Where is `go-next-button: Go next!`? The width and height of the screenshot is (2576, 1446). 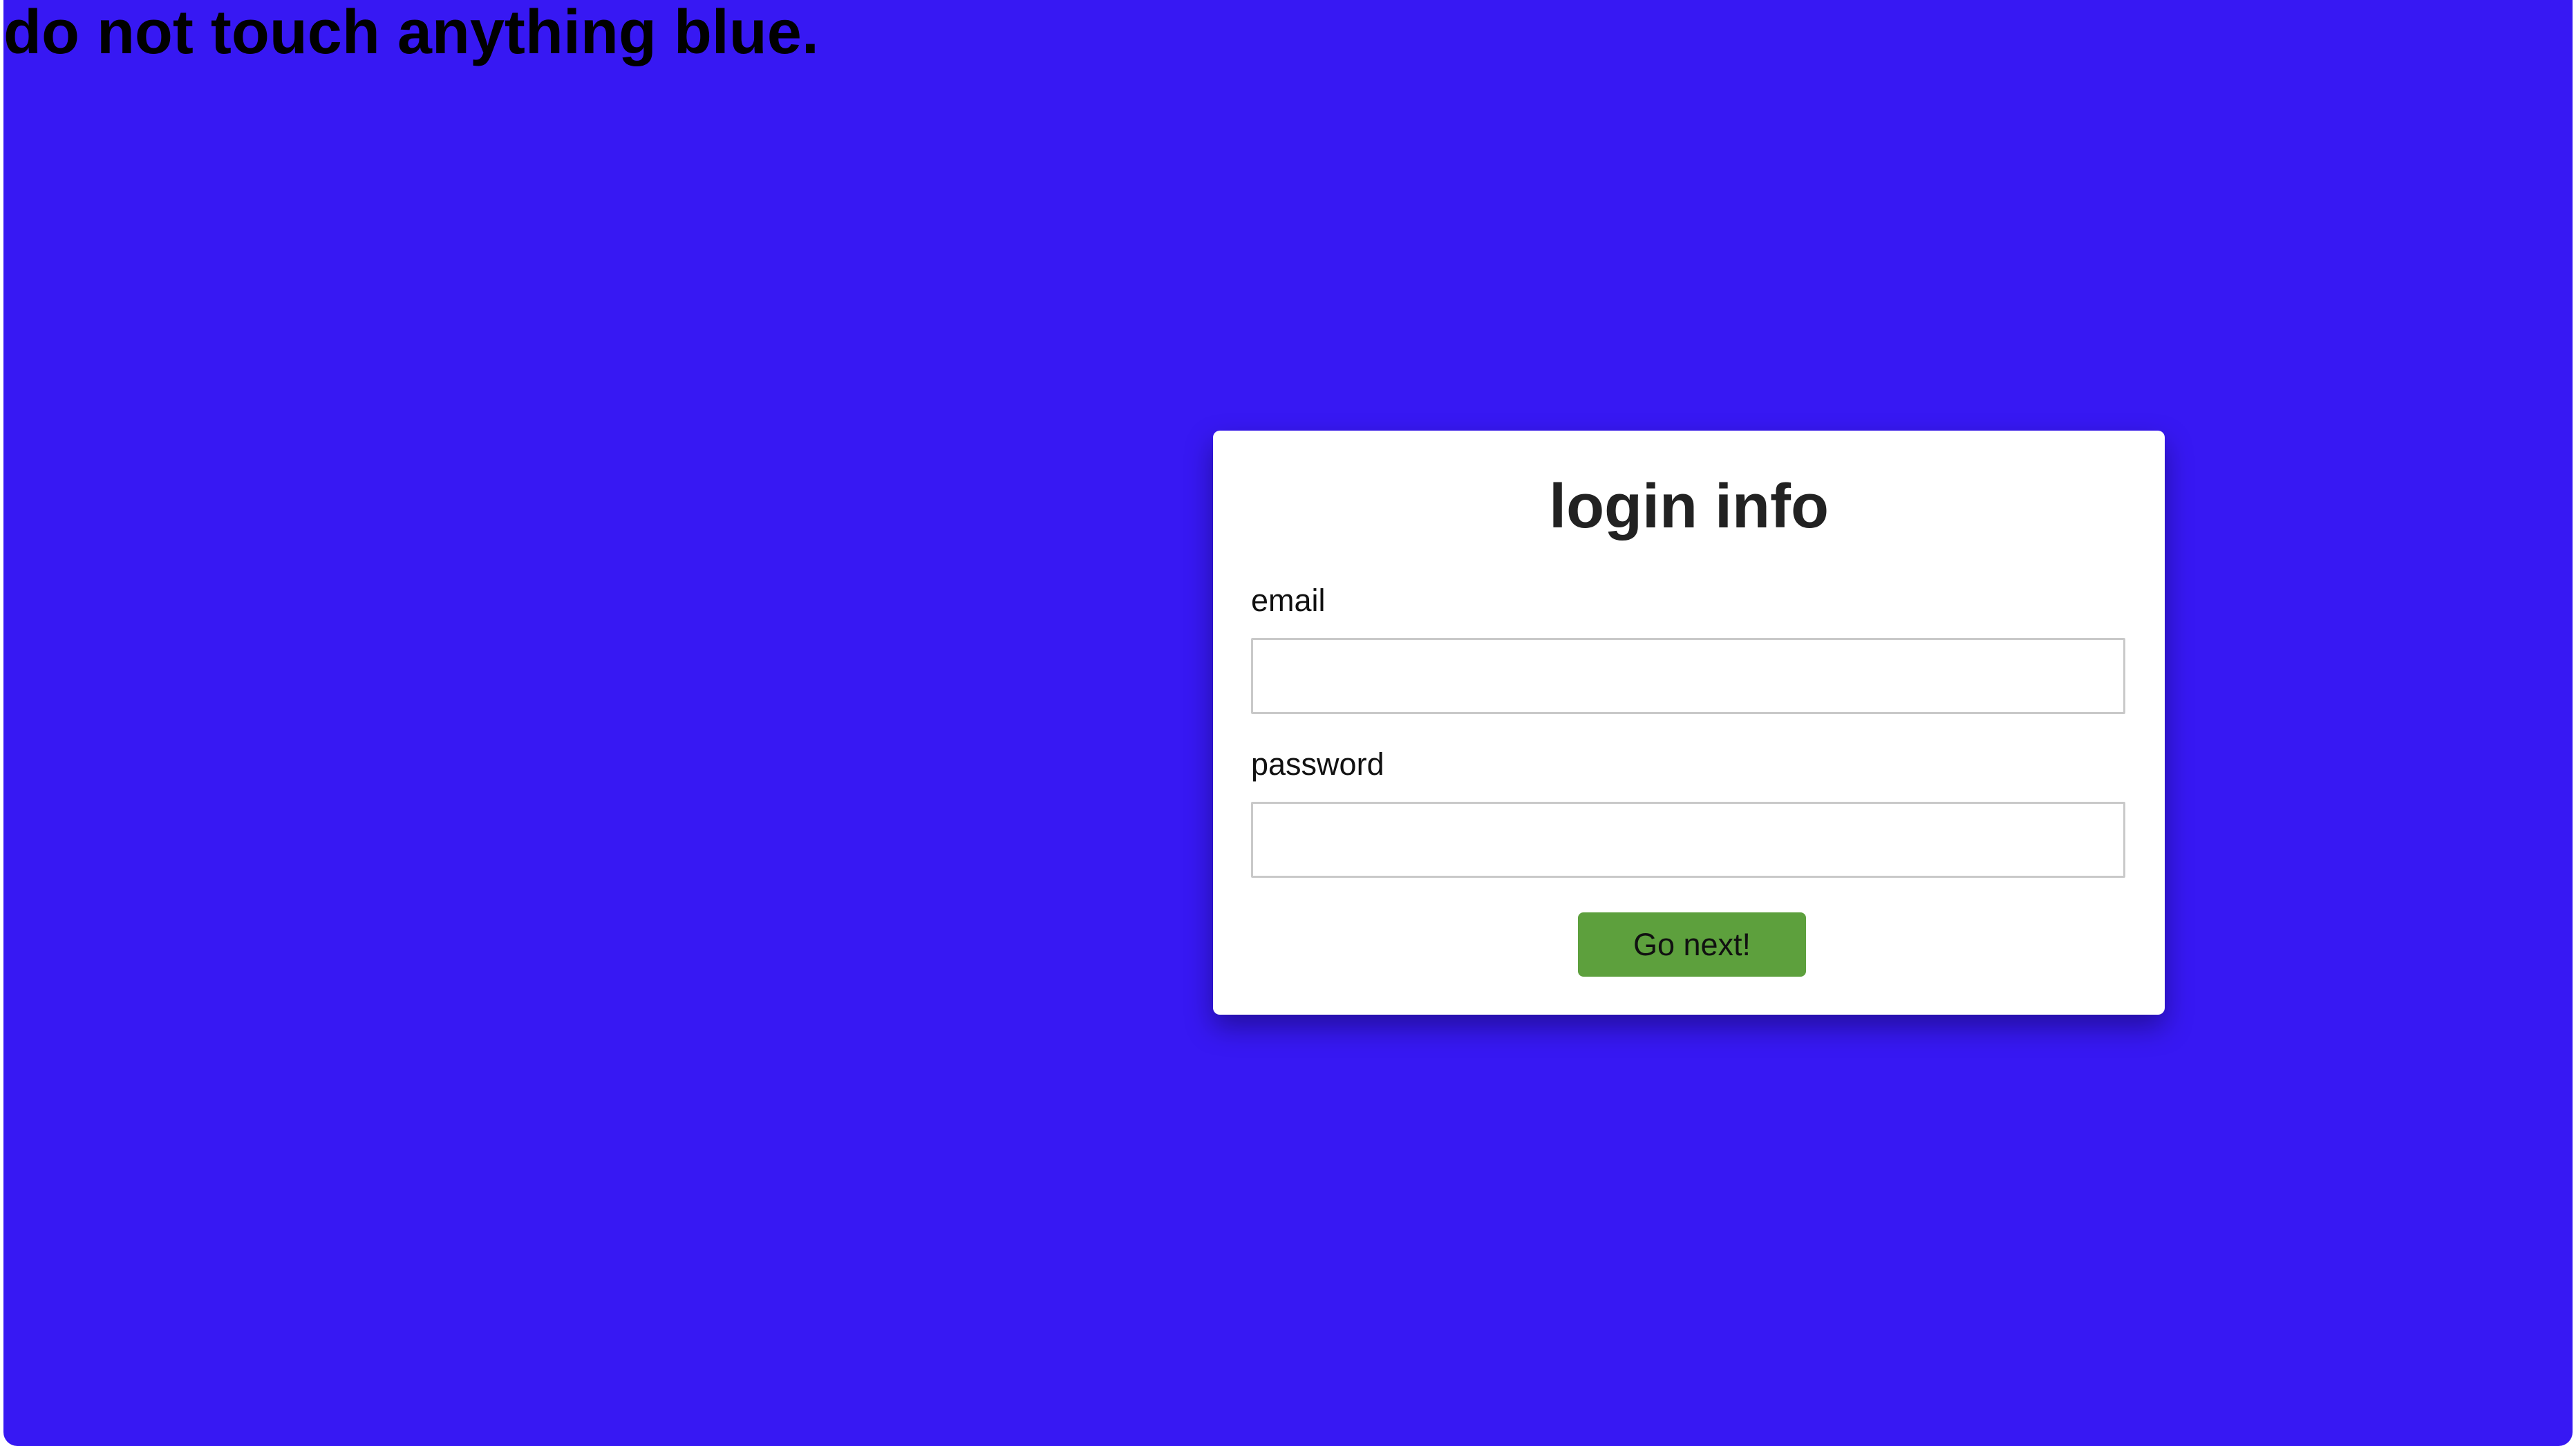
go-next-button: Go next! is located at coordinates (1692, 944).